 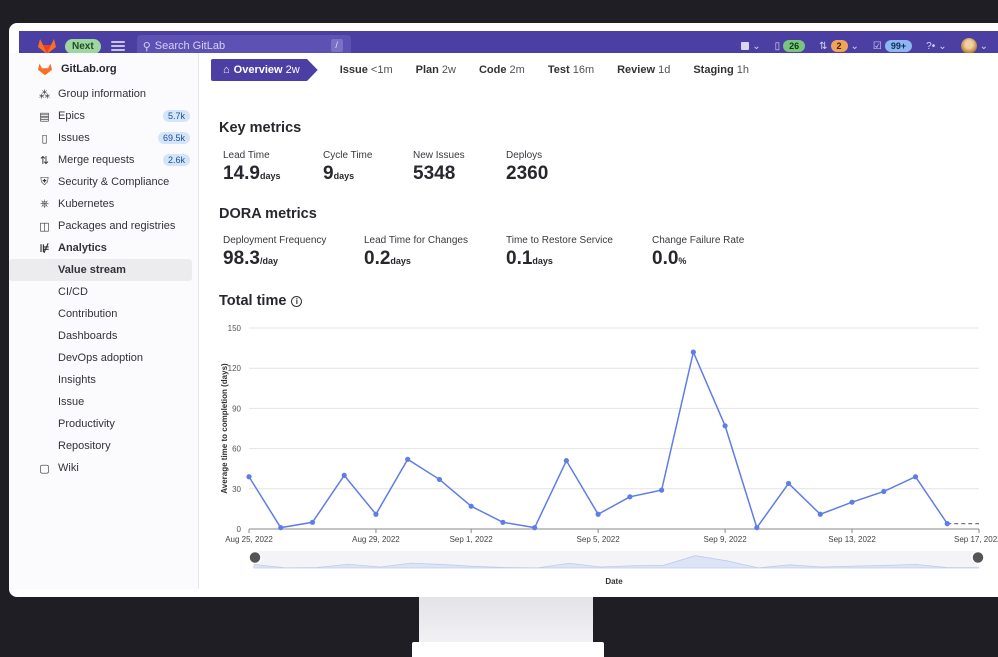 I want to click on sidebar-item-merge-requests: ⇅ Merge requests 2.6k, so click(x=103, y=160).